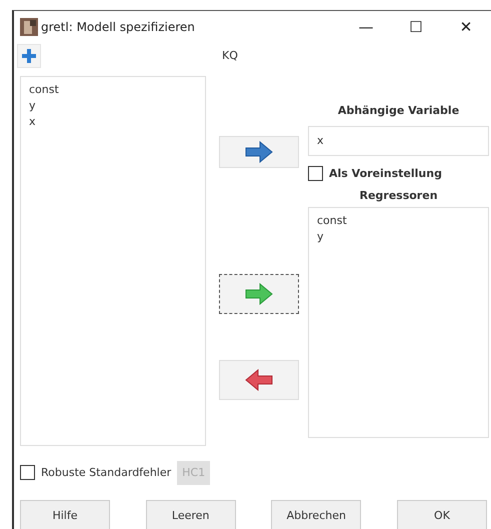  What do you see at coordinates (398, 196) in the screenshot?
I see `regressors-heading: Regressoren` at bounding box center [398, 196].